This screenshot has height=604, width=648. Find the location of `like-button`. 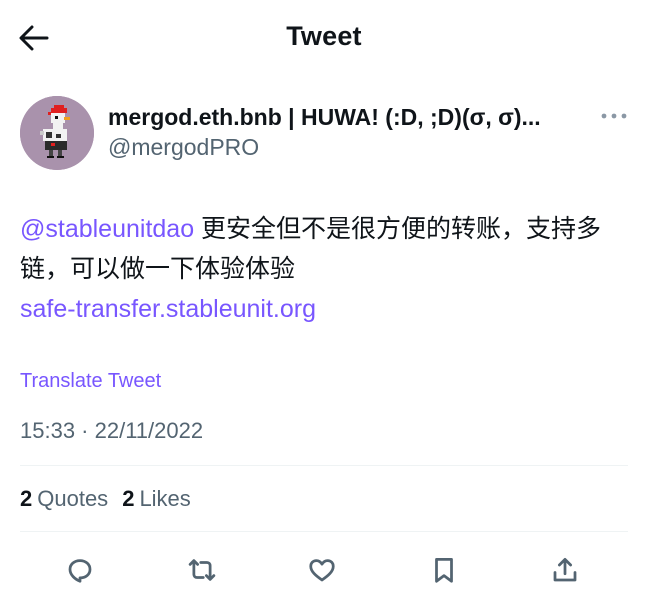

like-button is located at coordinates (322, 570).